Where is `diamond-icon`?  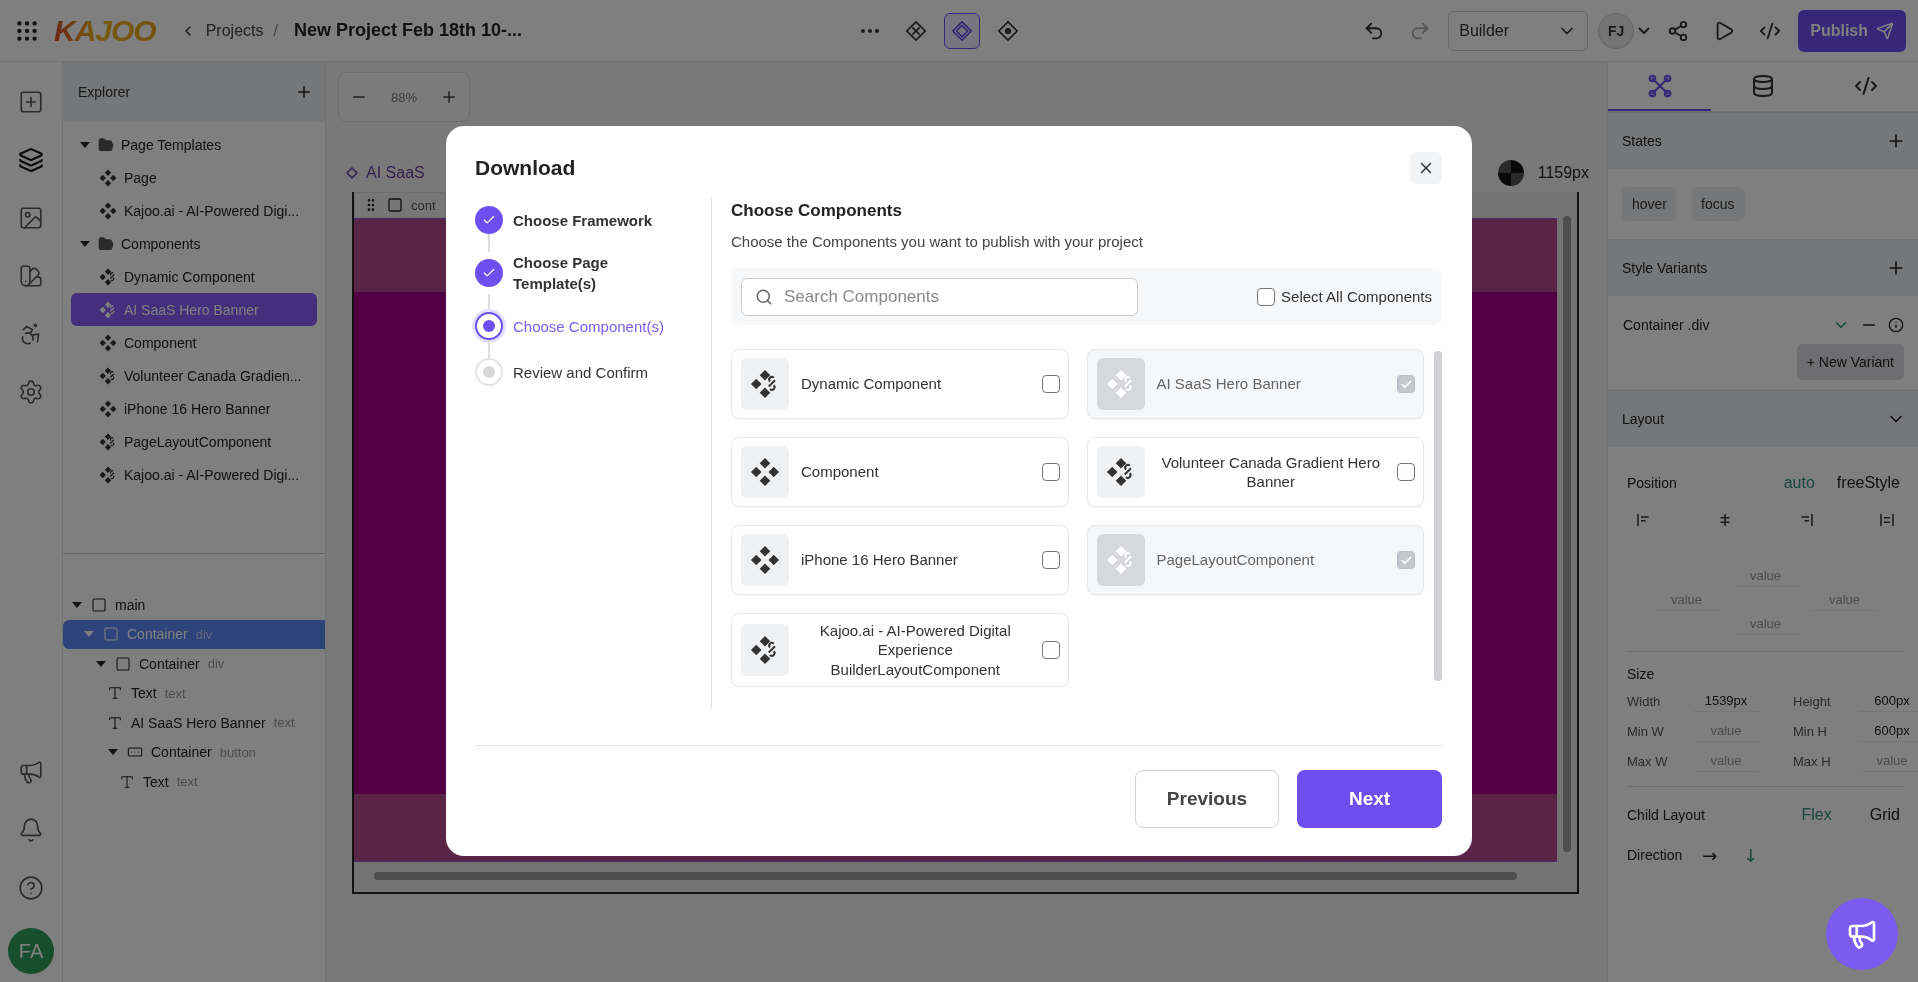 diamond-icon is located at coordinates (352, 173).